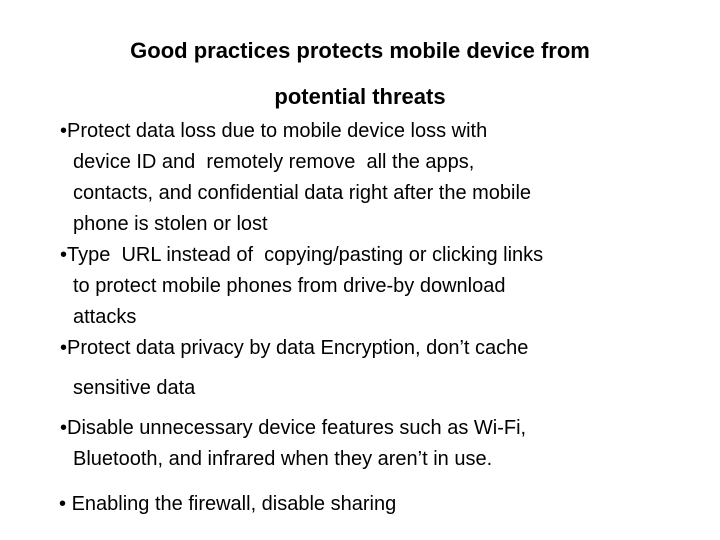 The height and width of the screenshot is (540, 720). I want to click on slide-title-line-2: potential threats, so click(360, 96).